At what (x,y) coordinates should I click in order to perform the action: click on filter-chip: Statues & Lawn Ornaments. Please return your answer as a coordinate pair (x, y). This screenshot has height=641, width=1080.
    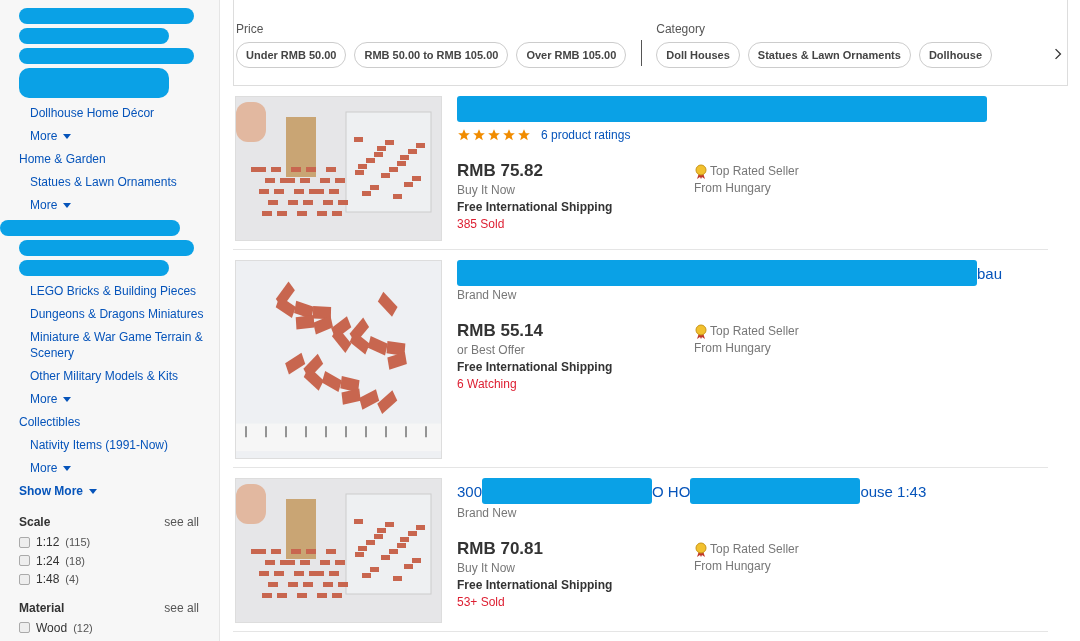
    Looking at the image, I should click on (829, 55).